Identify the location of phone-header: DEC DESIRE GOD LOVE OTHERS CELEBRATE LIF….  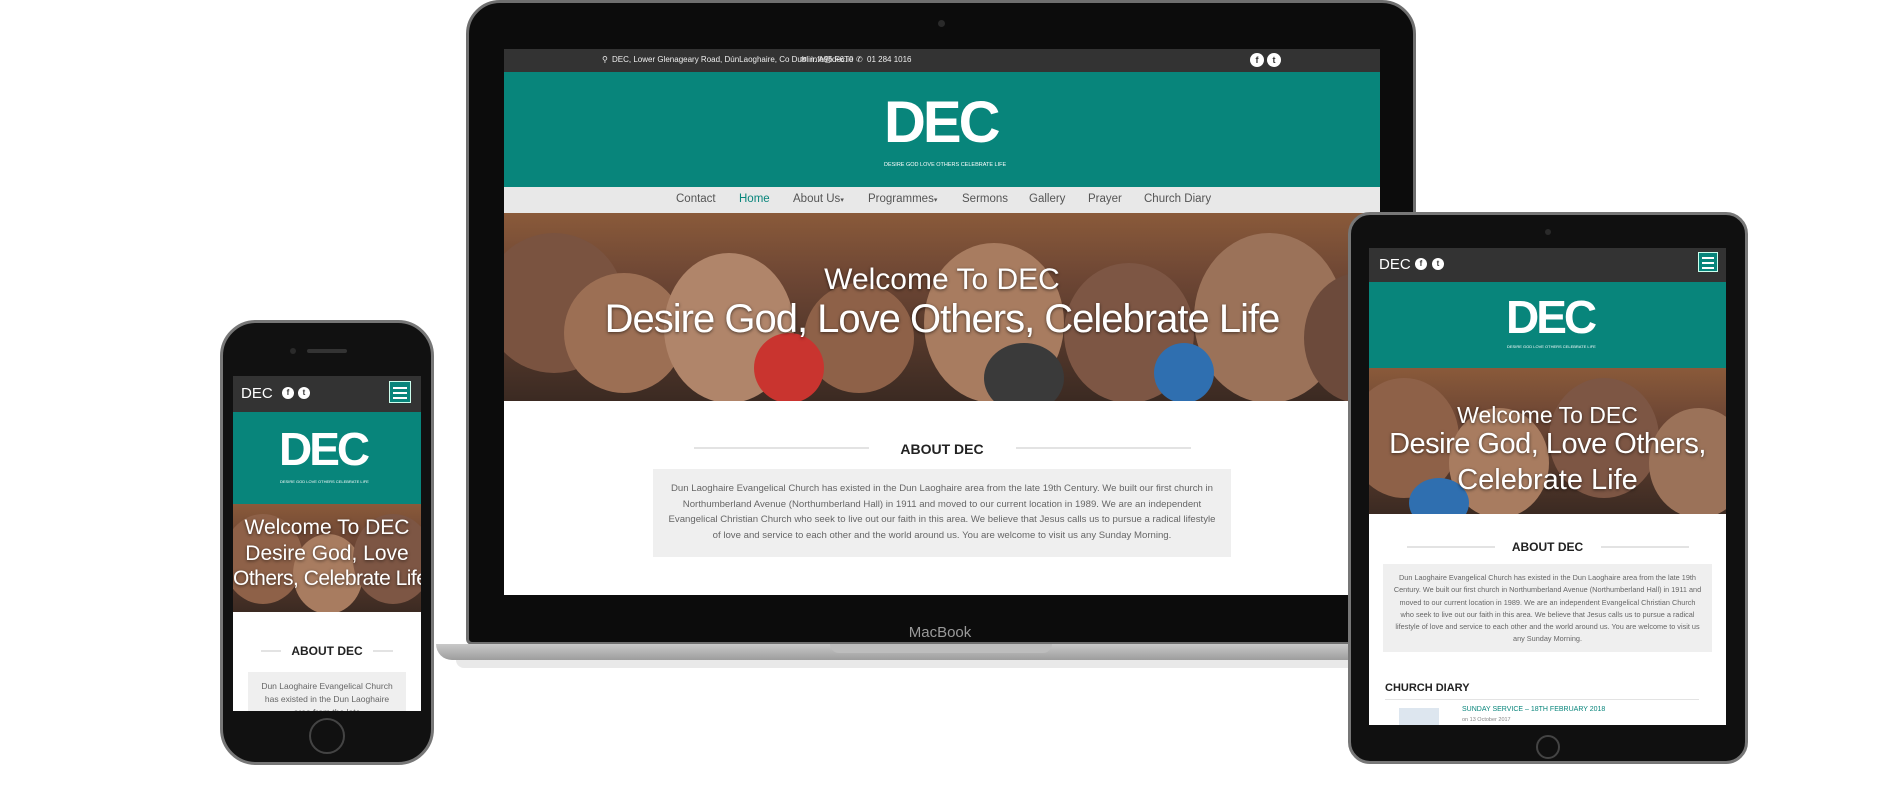
(327, 458).